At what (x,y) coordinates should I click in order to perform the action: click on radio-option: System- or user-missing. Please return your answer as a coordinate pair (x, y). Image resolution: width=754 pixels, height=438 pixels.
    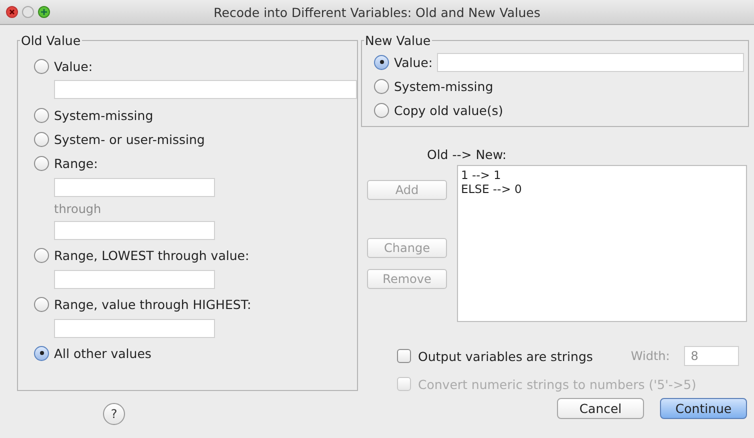
    Looking at the image, I should click on (195, 139).